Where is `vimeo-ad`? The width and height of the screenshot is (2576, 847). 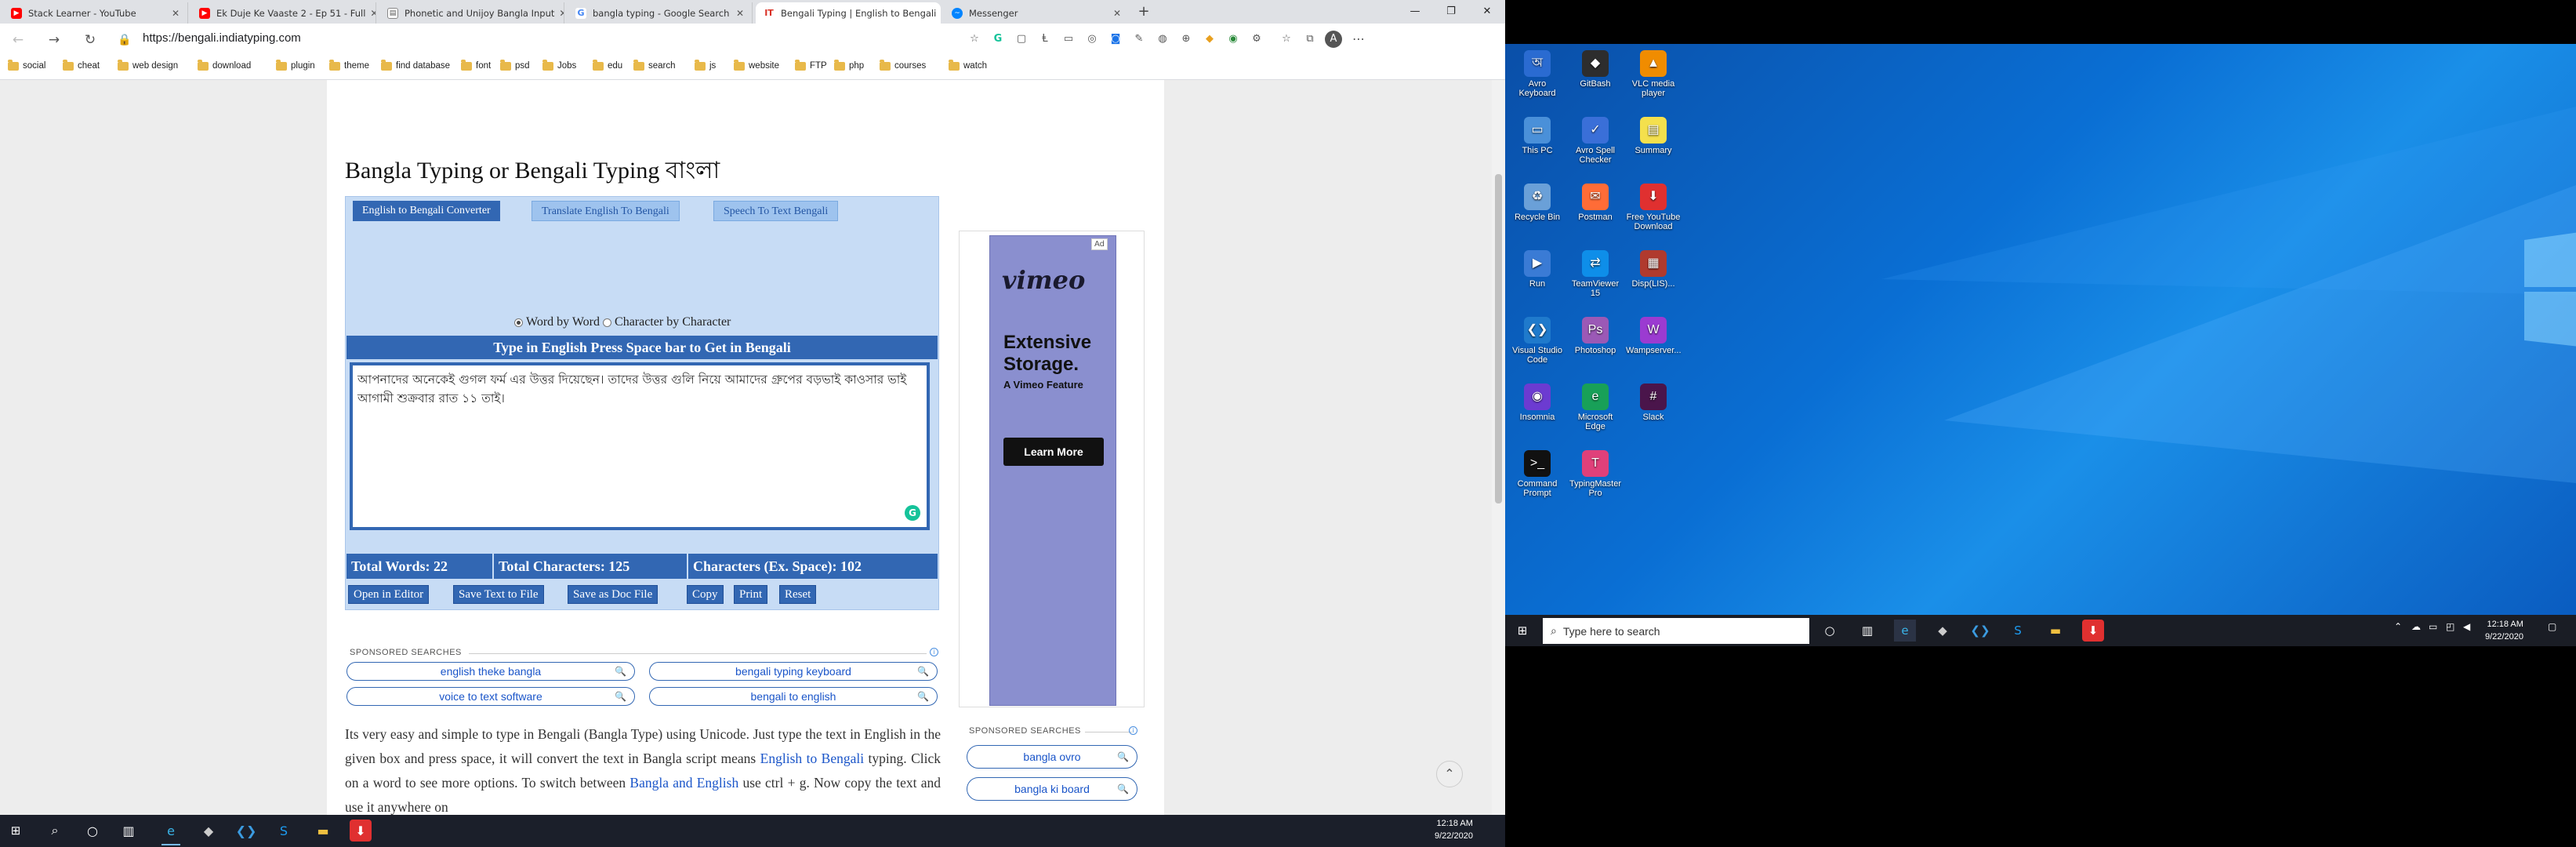
vimeo-ad is located at coordinates (1053, 470).